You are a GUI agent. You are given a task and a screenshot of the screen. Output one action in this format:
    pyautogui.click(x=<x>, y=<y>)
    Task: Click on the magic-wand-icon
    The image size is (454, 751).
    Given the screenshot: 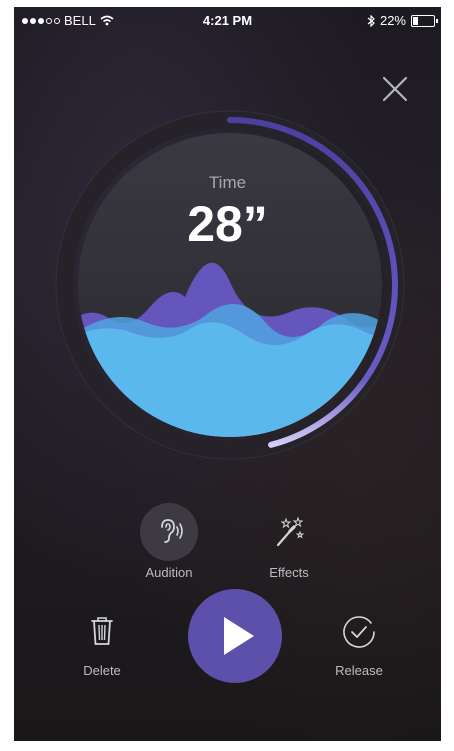 What is the action you would take?
    pyautogui.click(x=290, y=531)
    